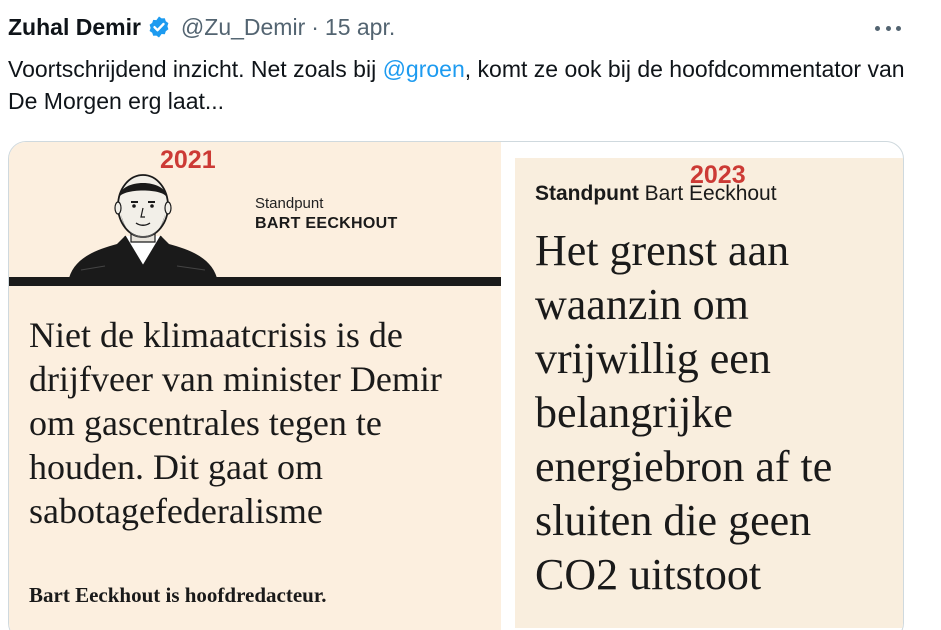 The image size is (941, 630). I want to click on panel-gap, so click(508, 386).